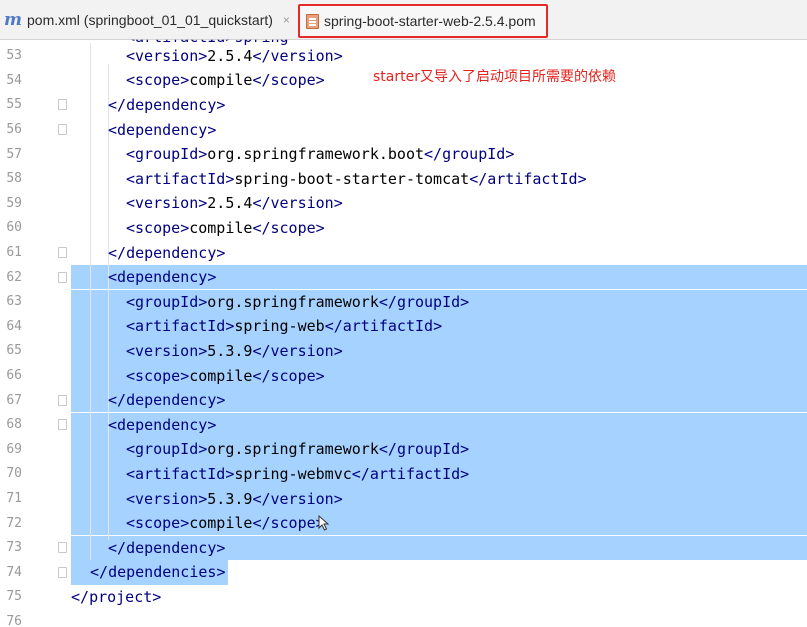 The height and width of the screenshot is (627, 807). I want to click on annotation-text: starter又导入了启动项目所需要的依赖, so click(494, 77).